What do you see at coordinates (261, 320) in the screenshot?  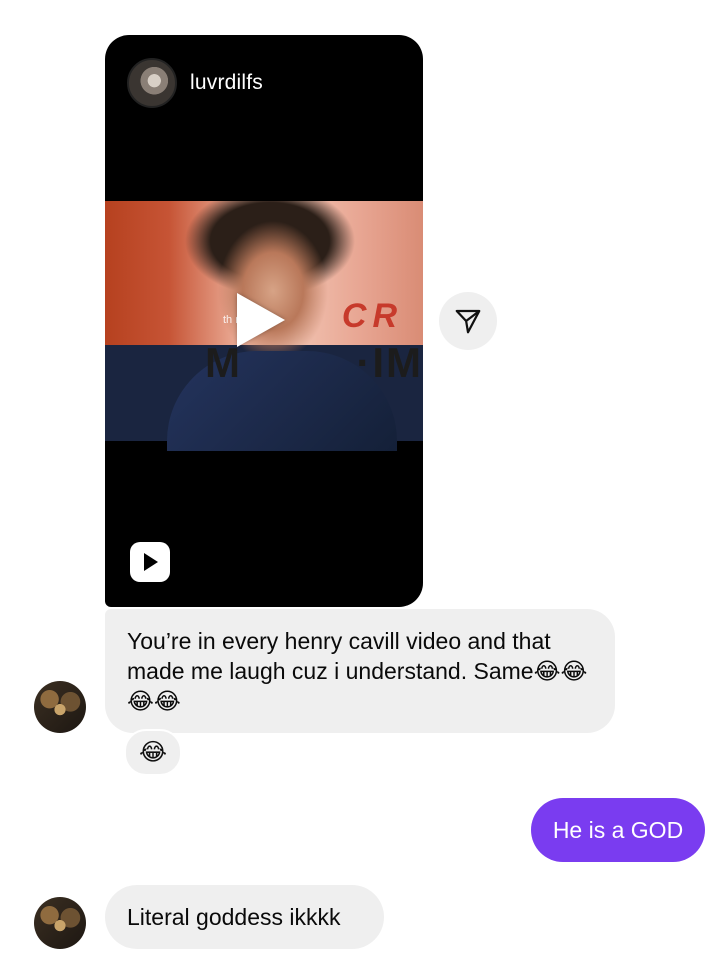 I see `play-icon` at bounding box center [261, 320].